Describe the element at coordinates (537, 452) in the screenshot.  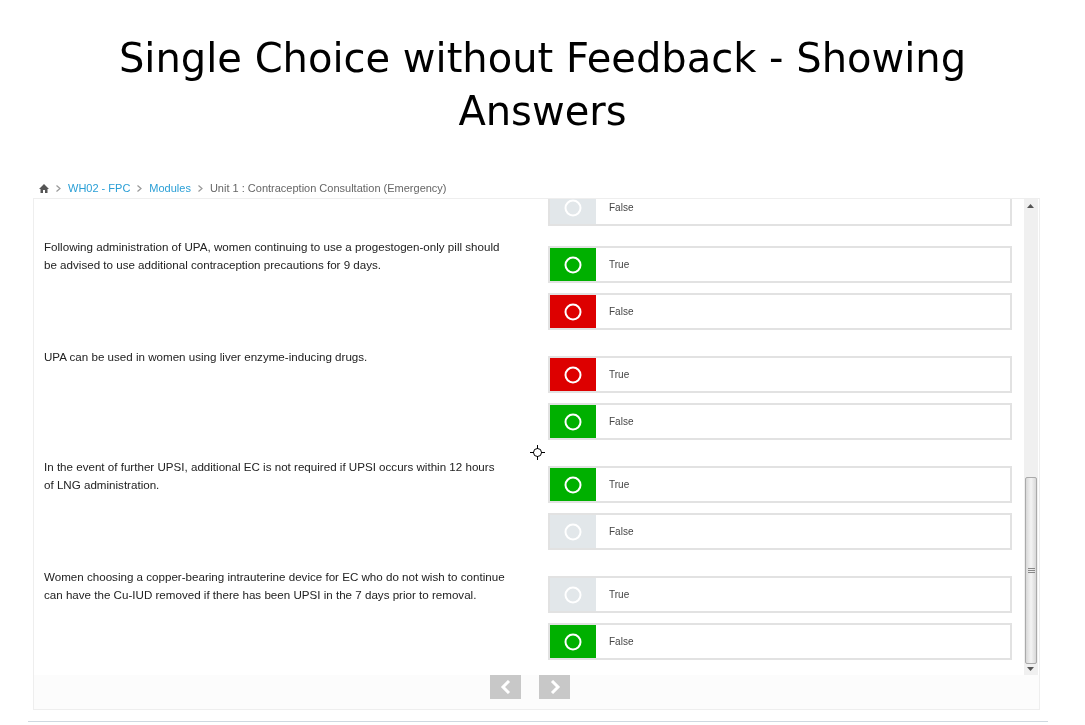
I see `crosshair-cursor-icon` at that location.